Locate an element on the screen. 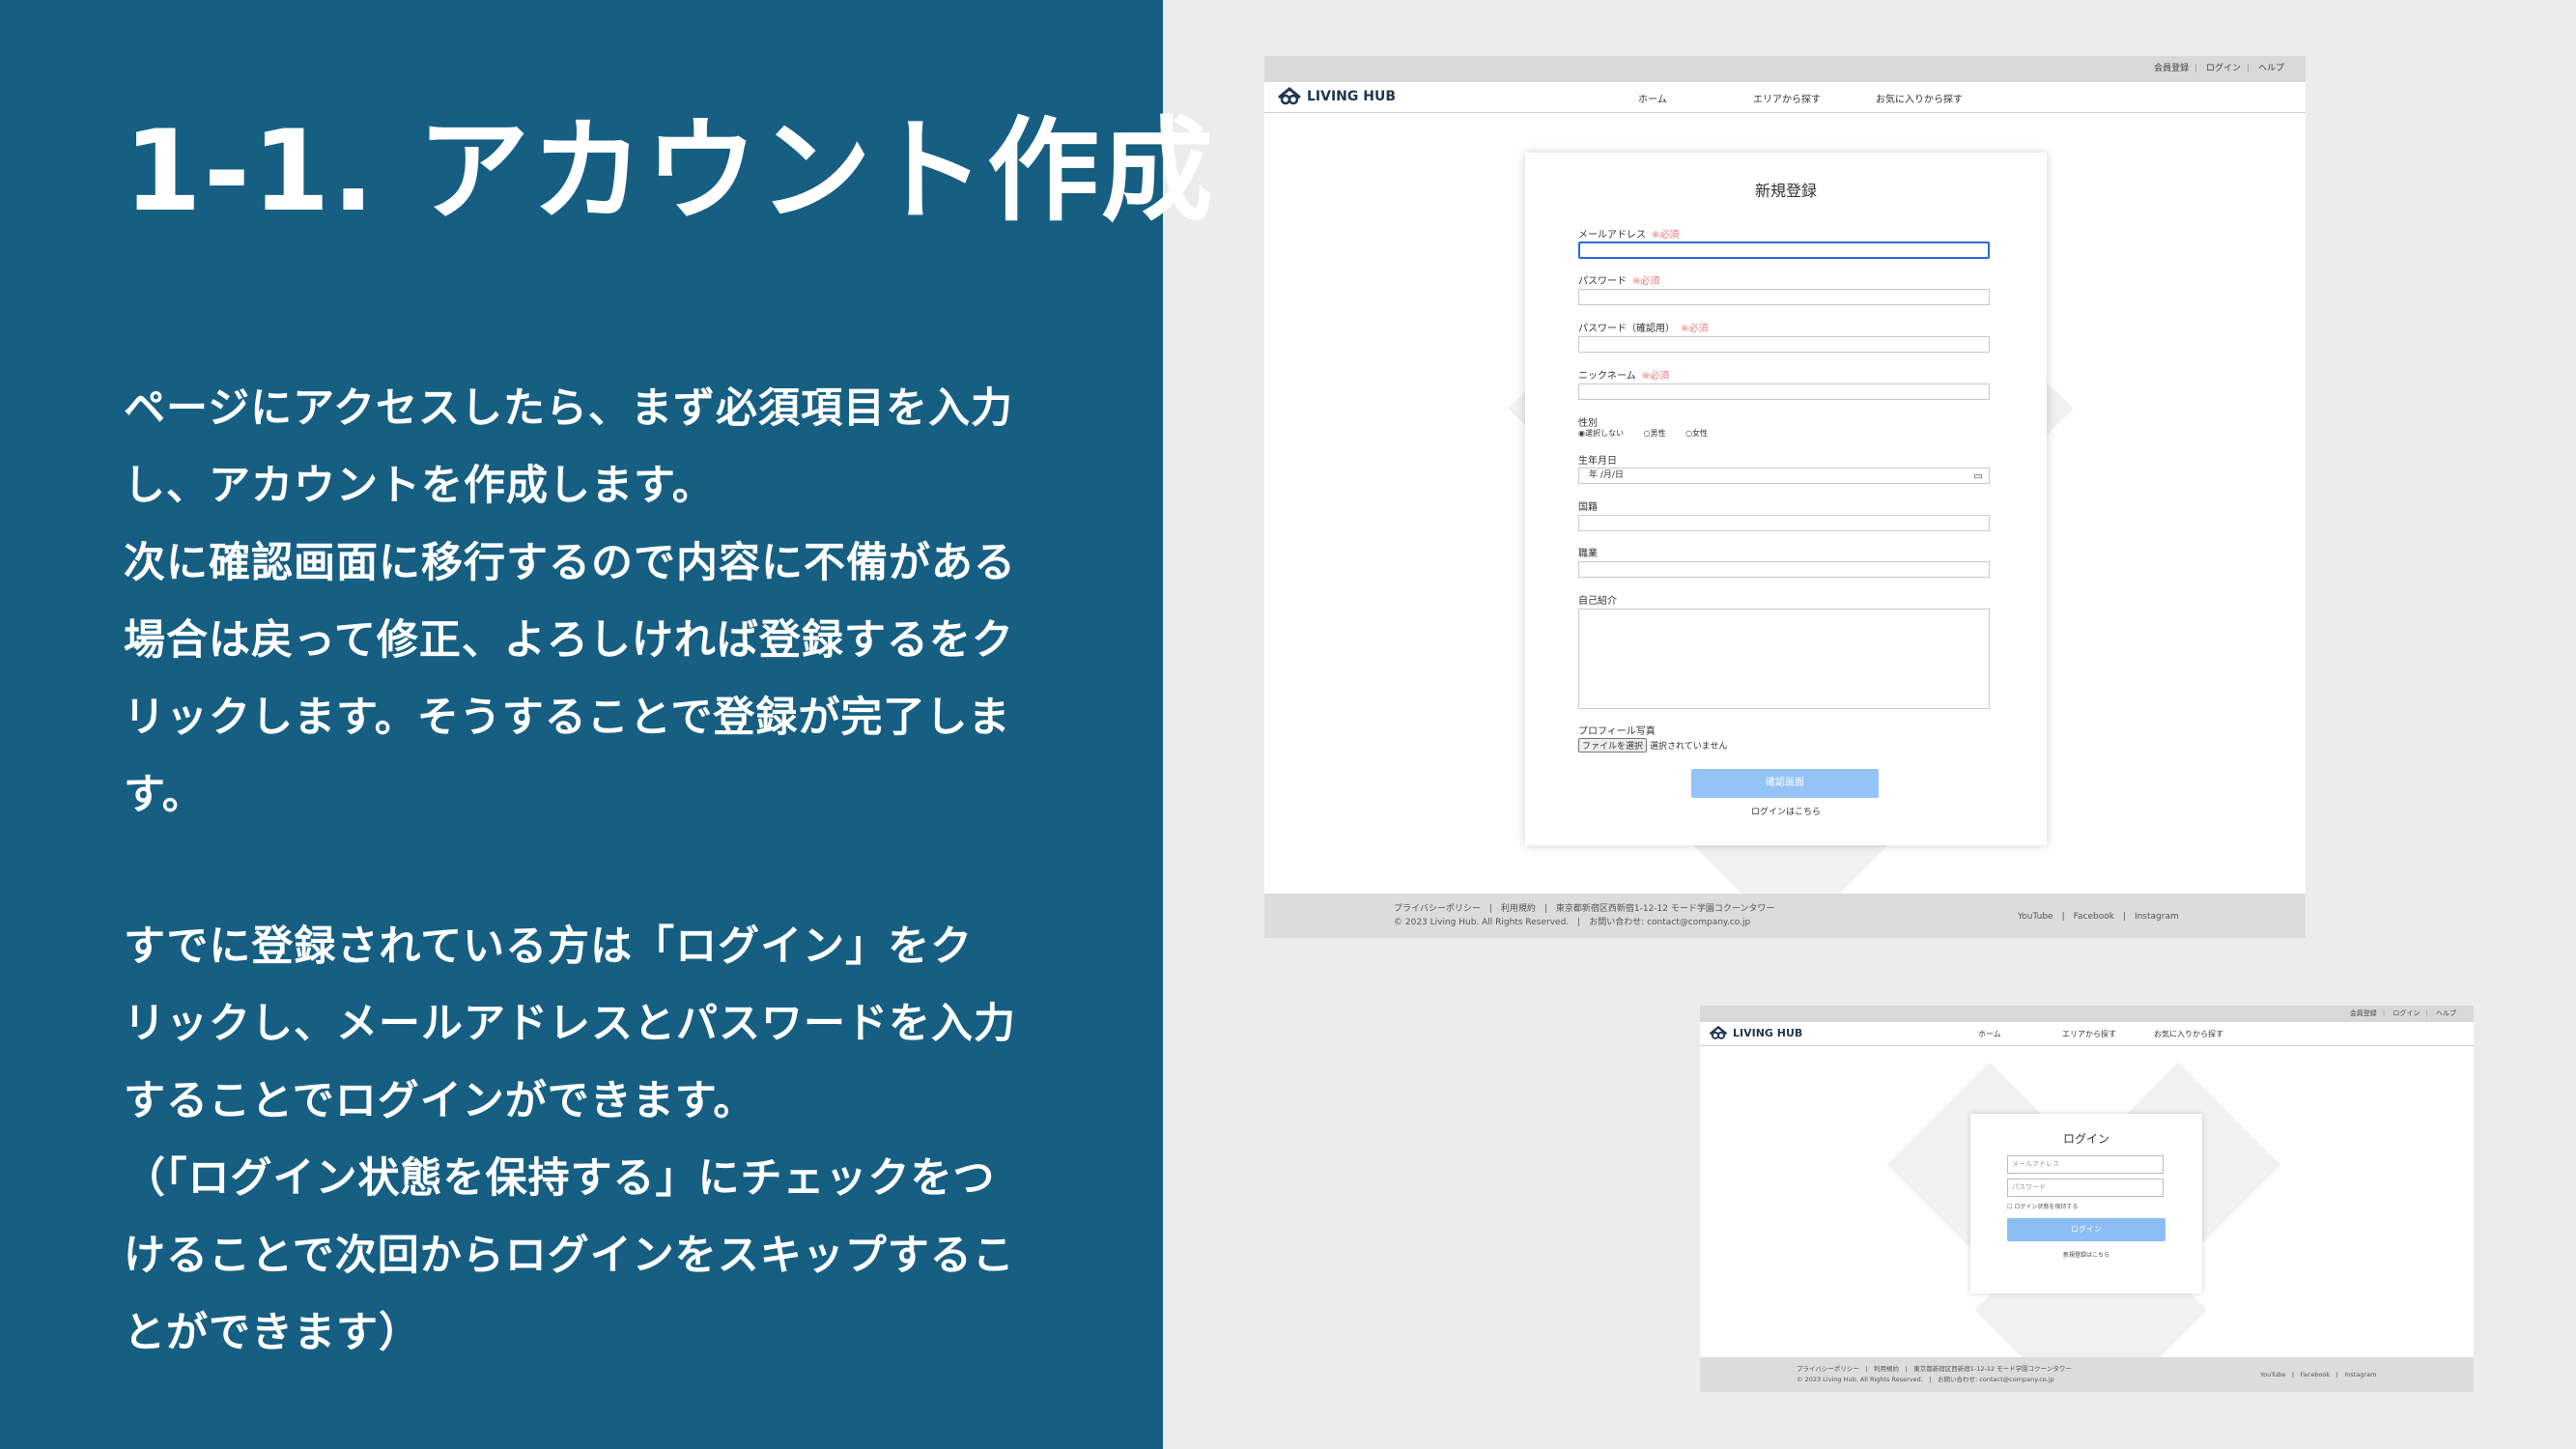  email-label: メールアドレス ※必須 is located at coordinates (1629, 235).